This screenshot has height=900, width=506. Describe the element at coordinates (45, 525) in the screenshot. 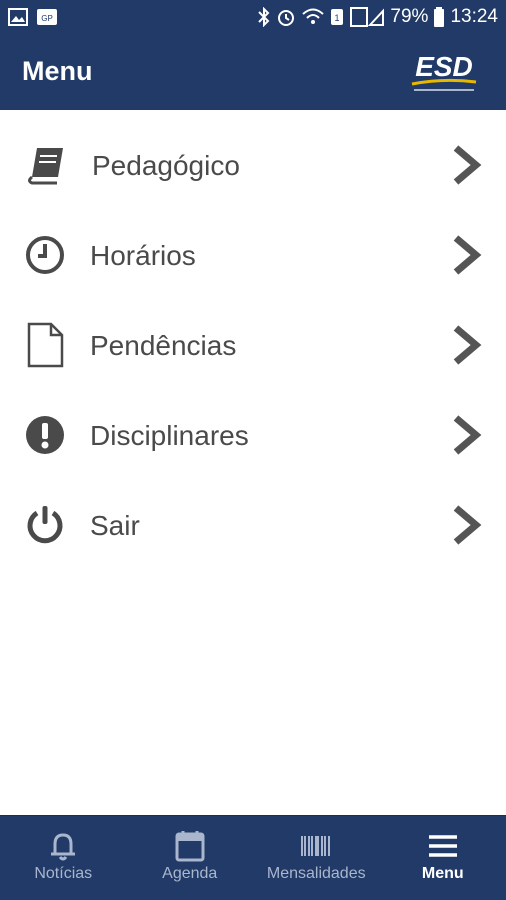

I see `power-icon` at that location.